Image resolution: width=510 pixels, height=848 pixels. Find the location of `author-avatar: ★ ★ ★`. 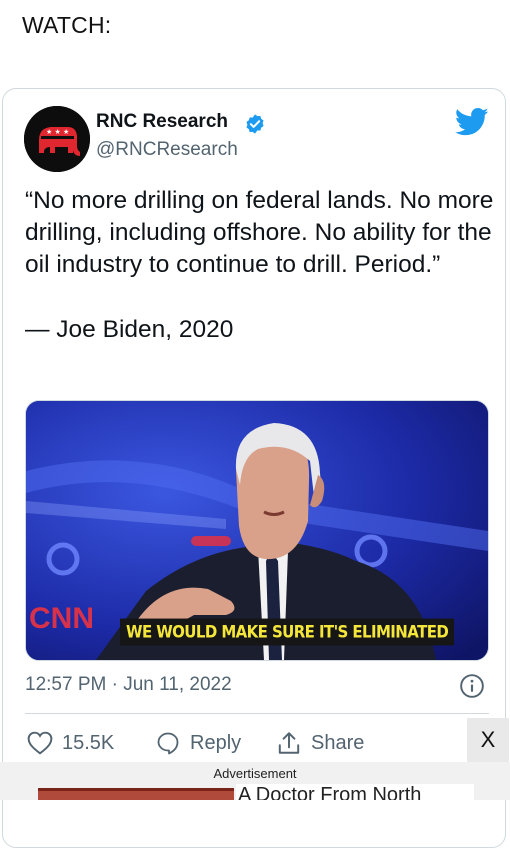

author-avatar: ★ ★ ★ is located at coordinates (57, 139).